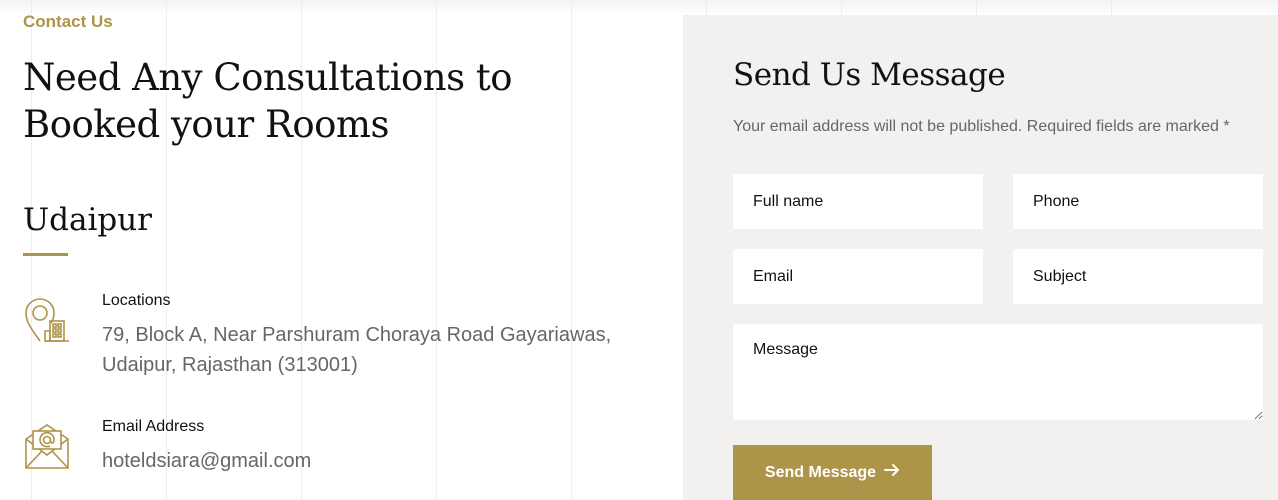  What do you see at coordinates (45, 254) in the screenshot?
I see `city-underline` at bounding box center [45, 254].